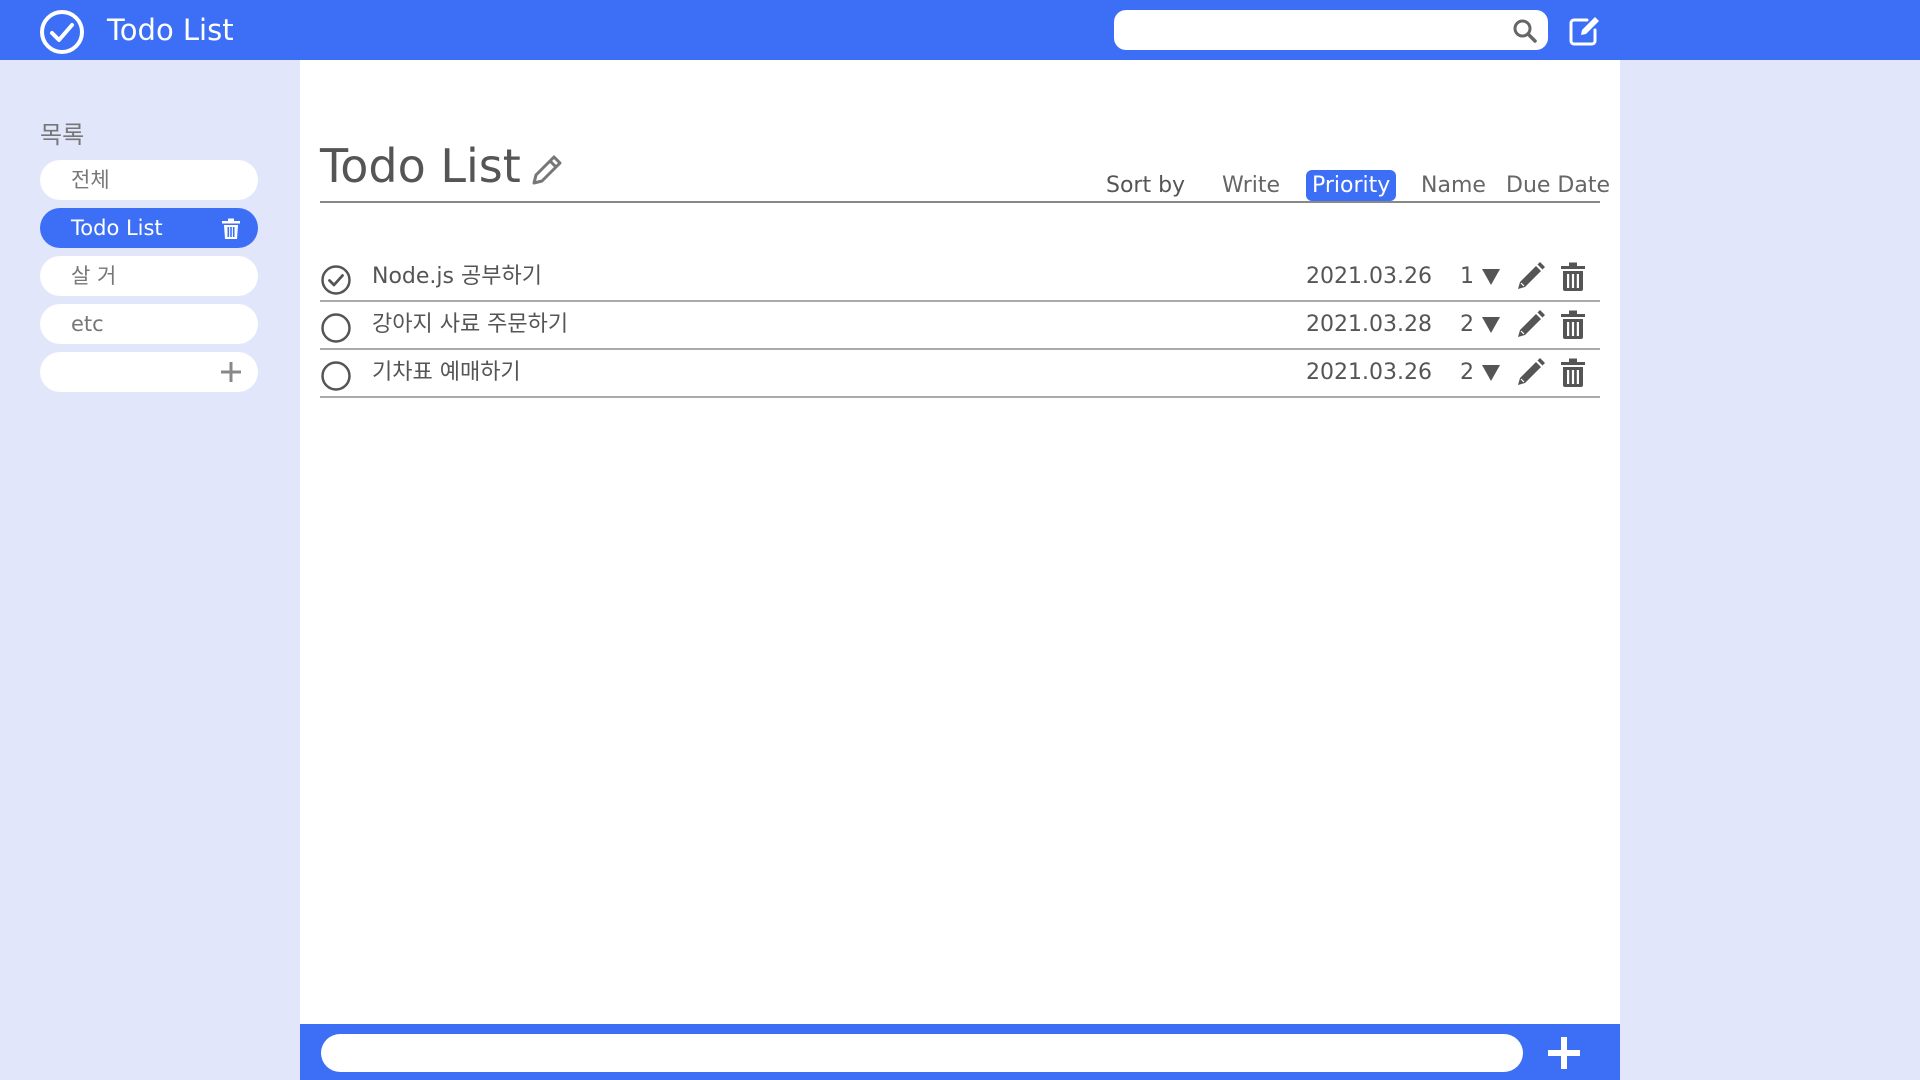 The image size is (1920, 1080). Describe the element at coordinates (149, 324) in the screenshot. I see `sidebar-item-etc: etc` at that location.